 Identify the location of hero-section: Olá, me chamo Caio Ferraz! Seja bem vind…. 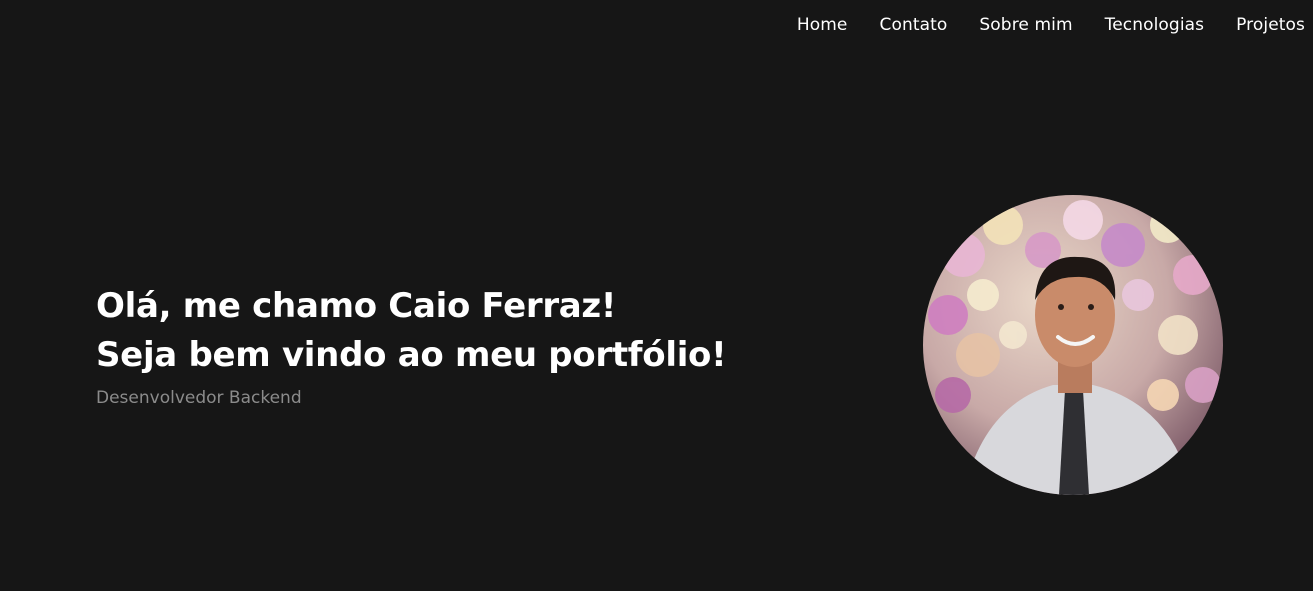
(411, 345).